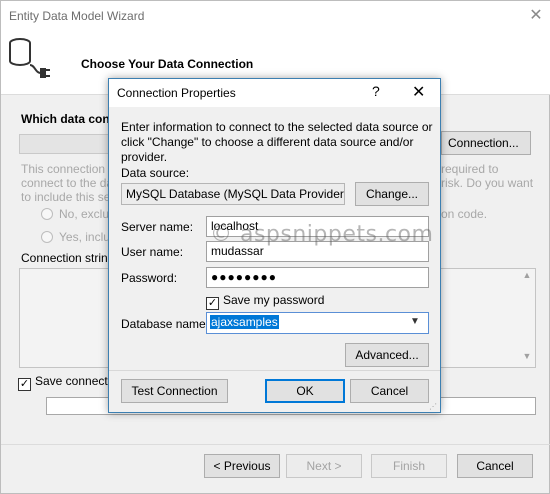  What do you see at coordinates (317, 323) in the screenshot?
I see `database-name-select: ajaxsamples` at bounding box center [317, 323].